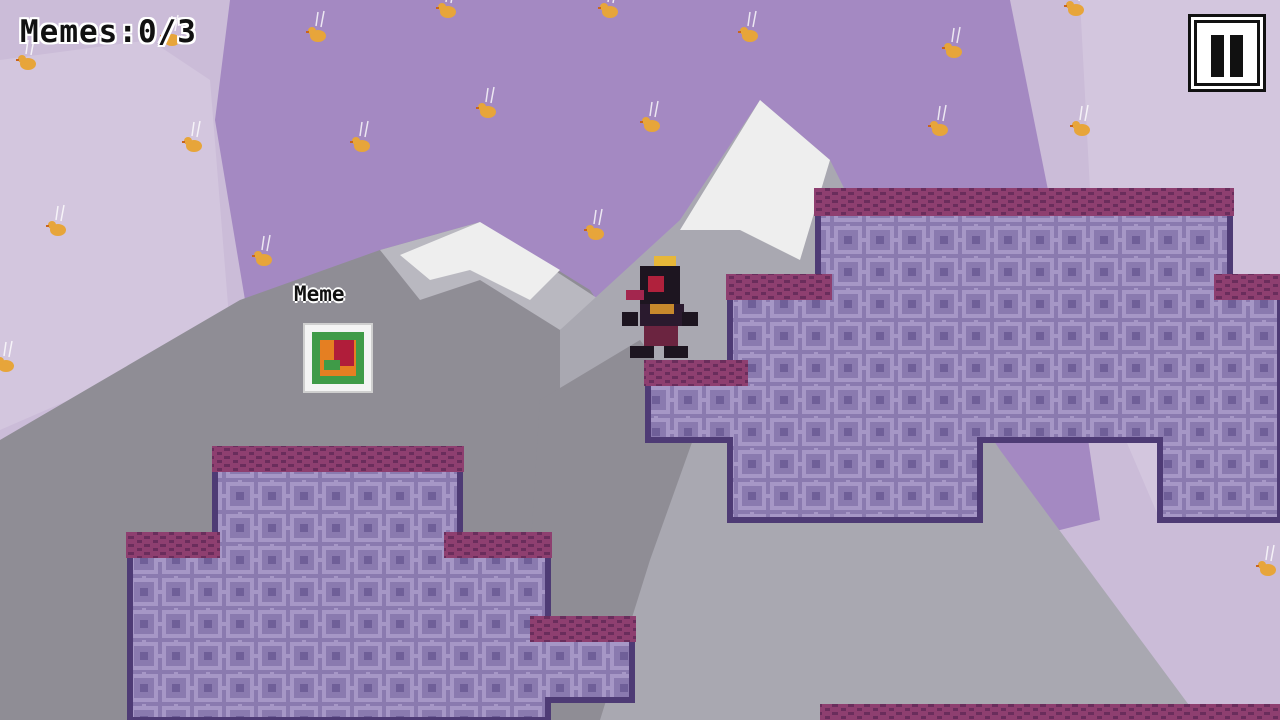 The image size is (1280, 720). Describe the element at coordinates (79, 32) in the screenshot. I see `memes-counter-label: Memes:` at that location.